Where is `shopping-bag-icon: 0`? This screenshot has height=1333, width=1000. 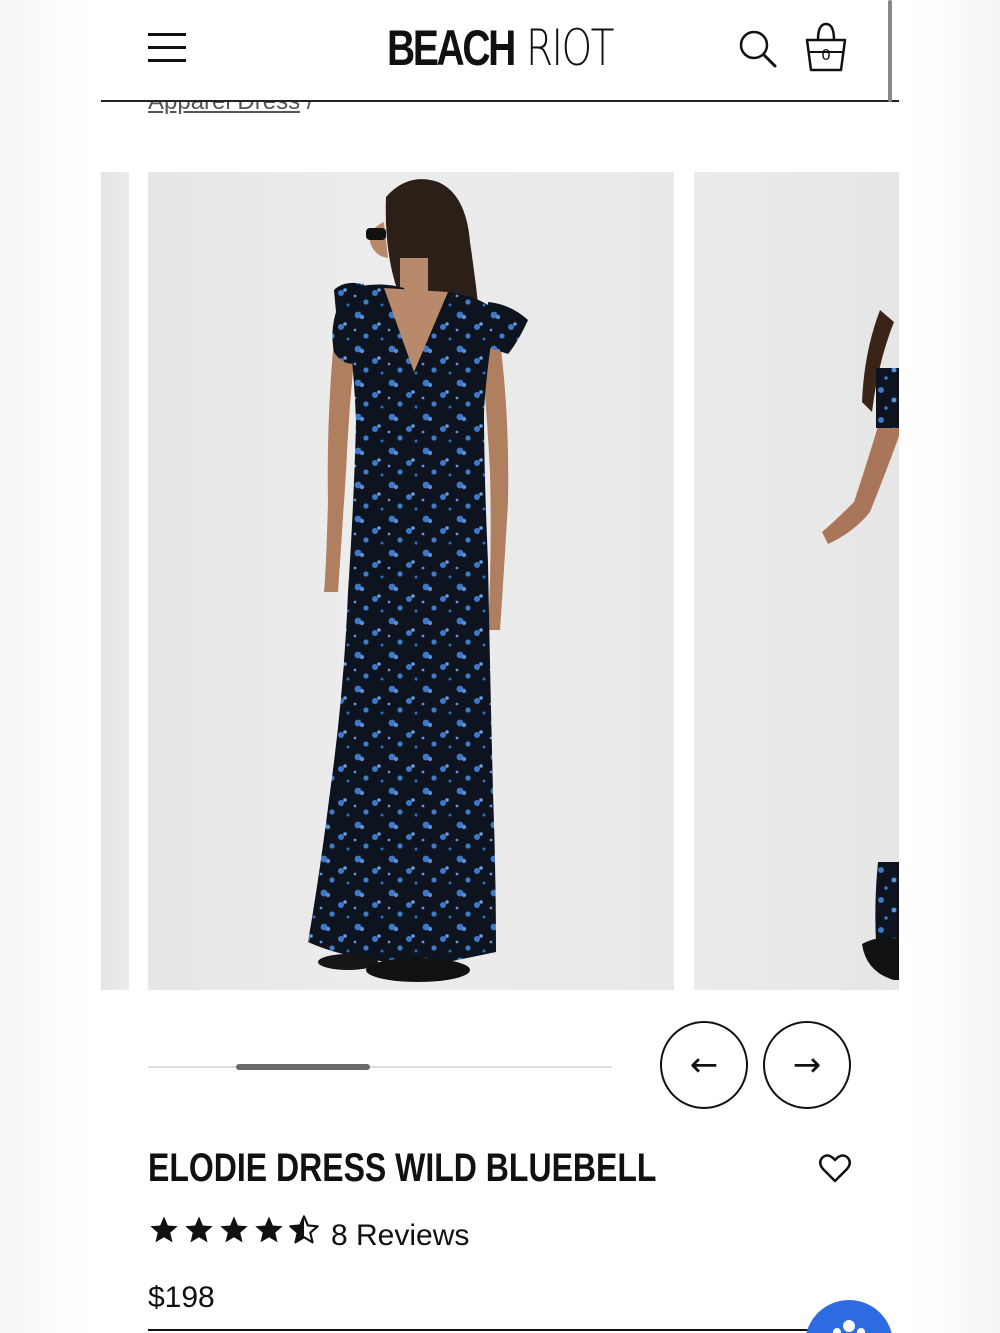 shopping-bag-icon: 0 is located at coordinates (826, 48).